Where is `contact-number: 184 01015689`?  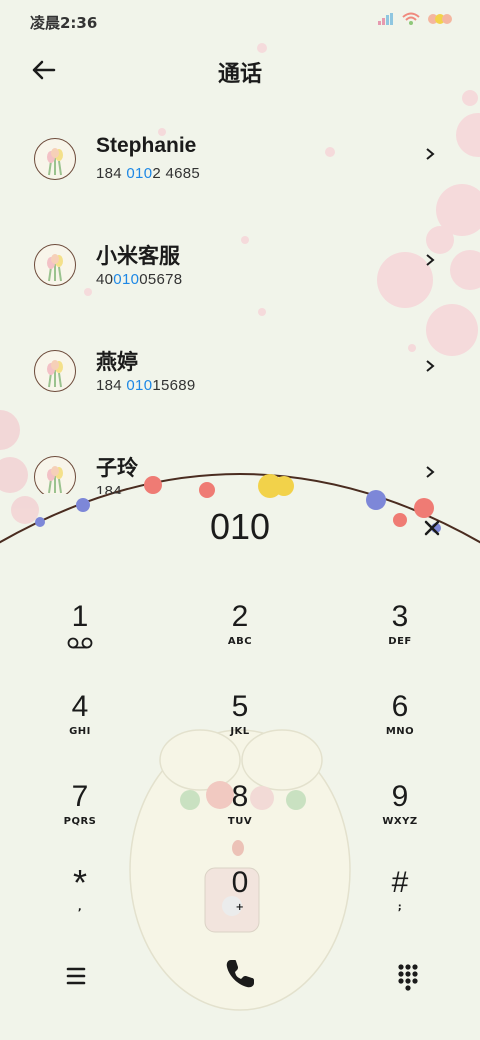 contact-number: 184 01015689 is located at coordinates (146, 385).